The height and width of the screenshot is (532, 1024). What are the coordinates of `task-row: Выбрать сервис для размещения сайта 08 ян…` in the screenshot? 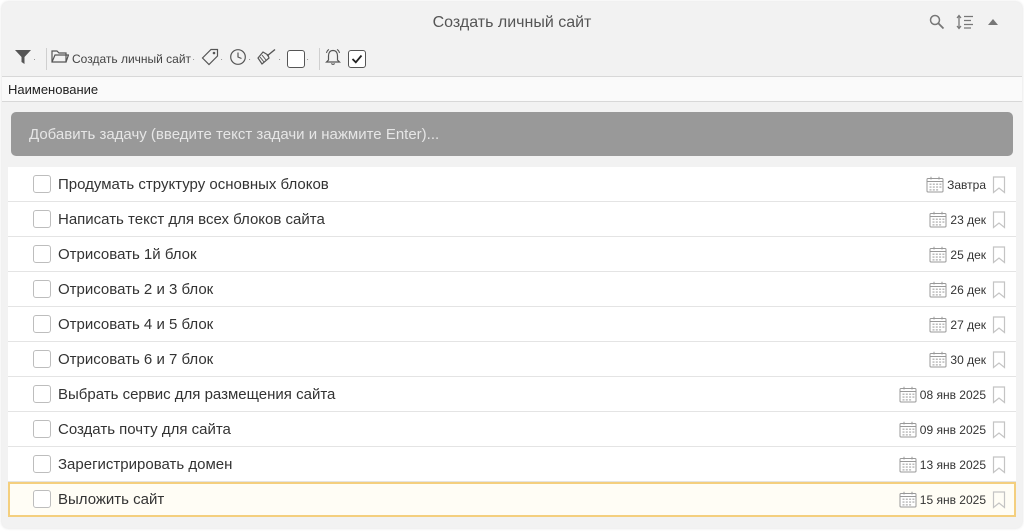 It's located at (512, 394).